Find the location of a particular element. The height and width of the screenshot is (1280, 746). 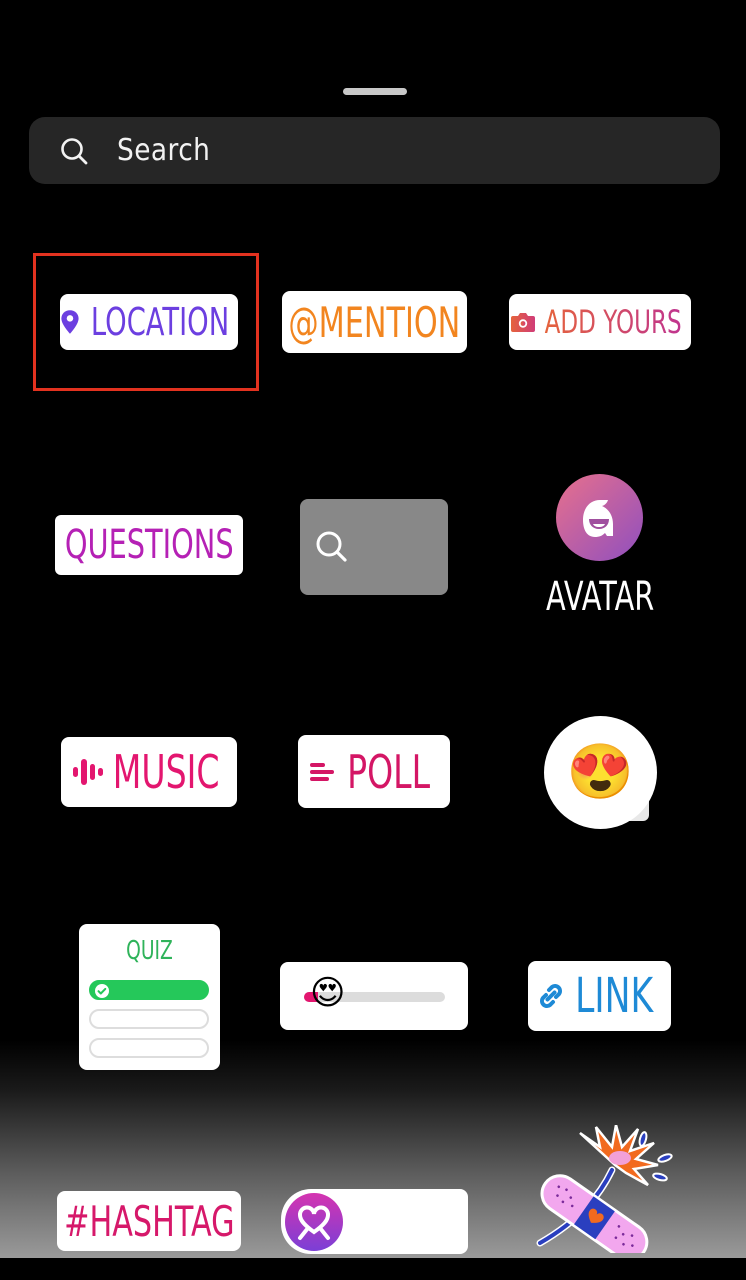

location-sticker: LOCATION is located at coordinates (149, 322).